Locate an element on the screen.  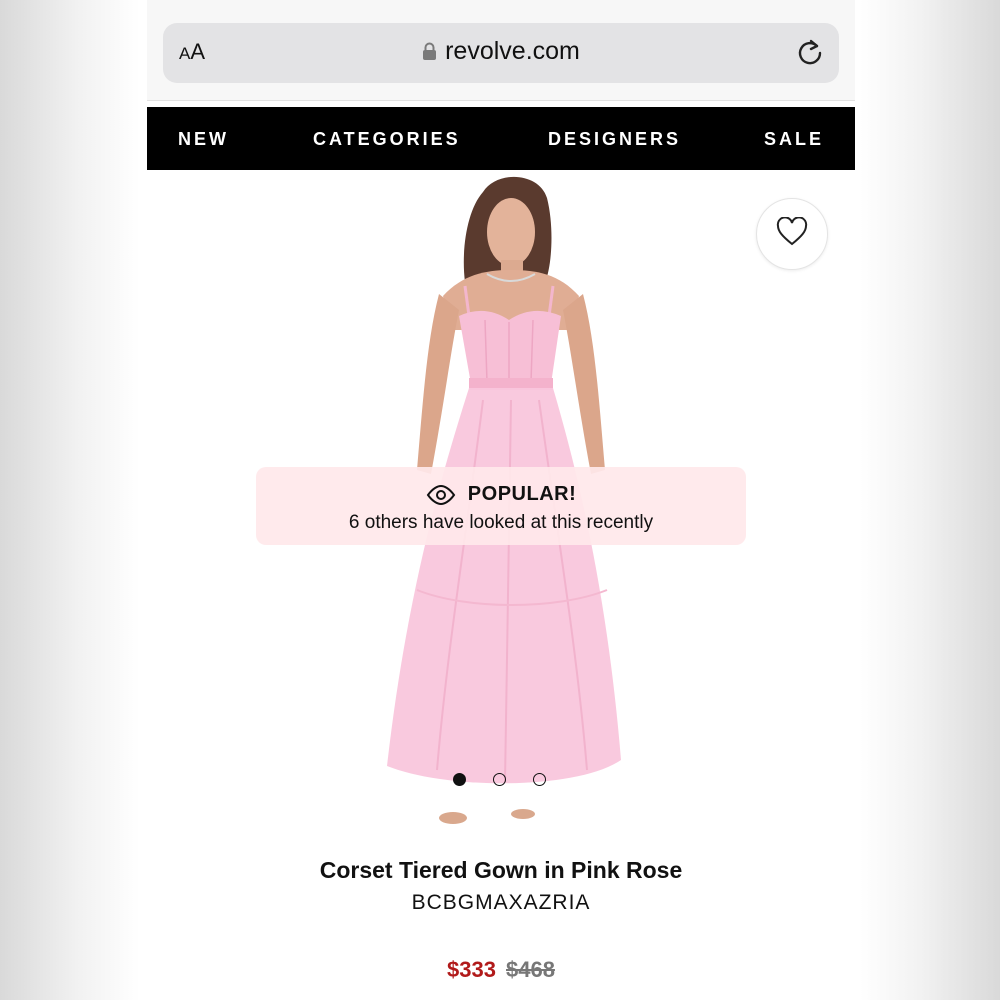
wishlist-button is located at coordinates (792, 234).